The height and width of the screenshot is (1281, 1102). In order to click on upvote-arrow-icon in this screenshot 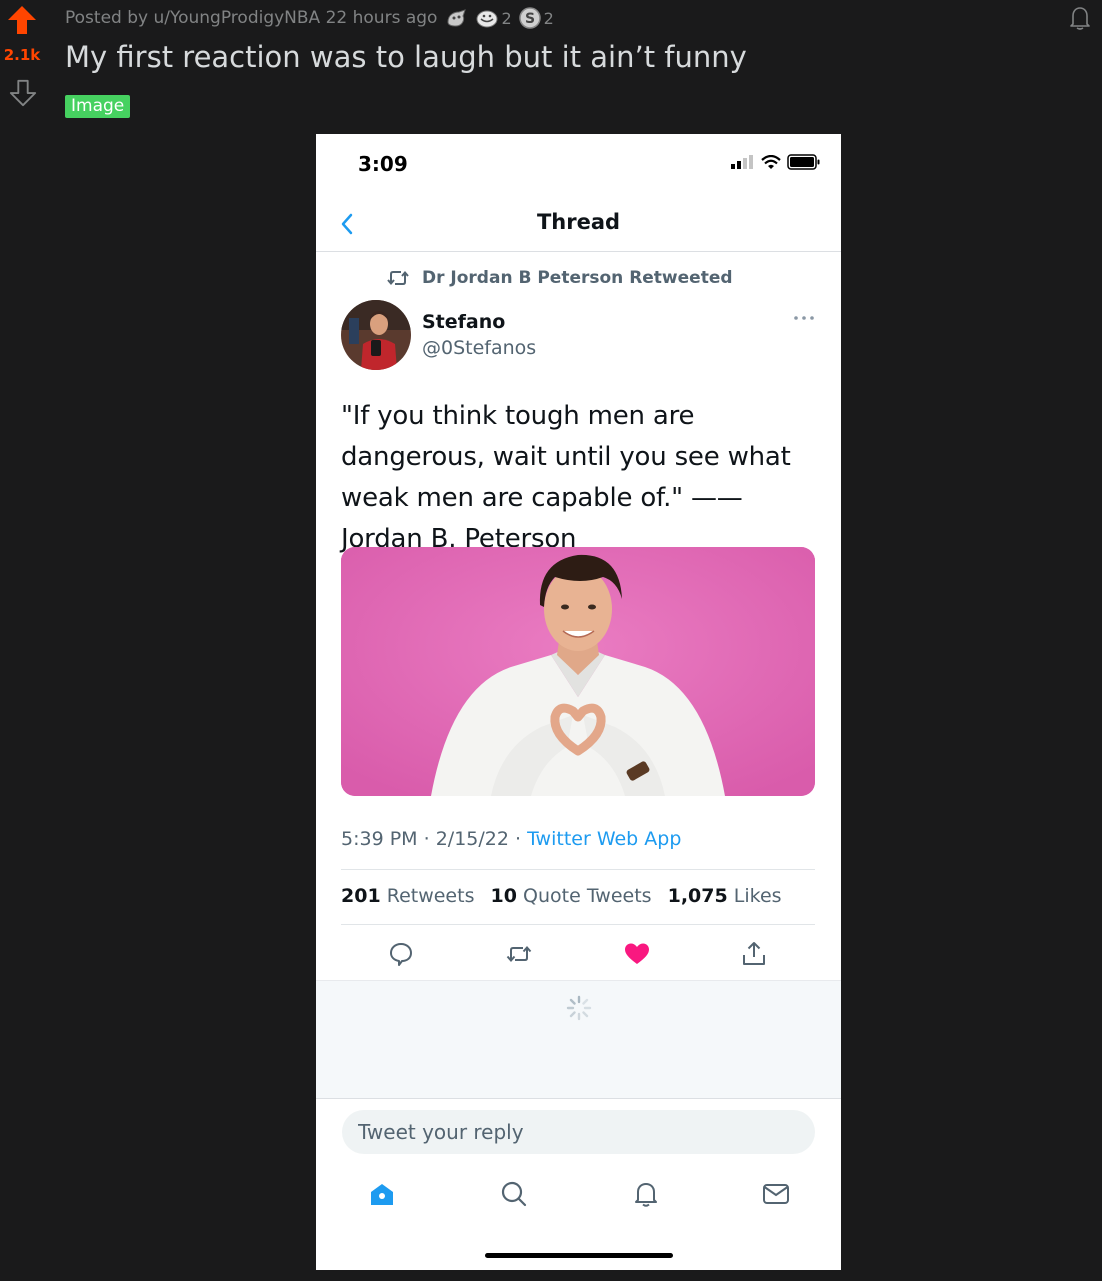, I will do `click(22, 20)`.